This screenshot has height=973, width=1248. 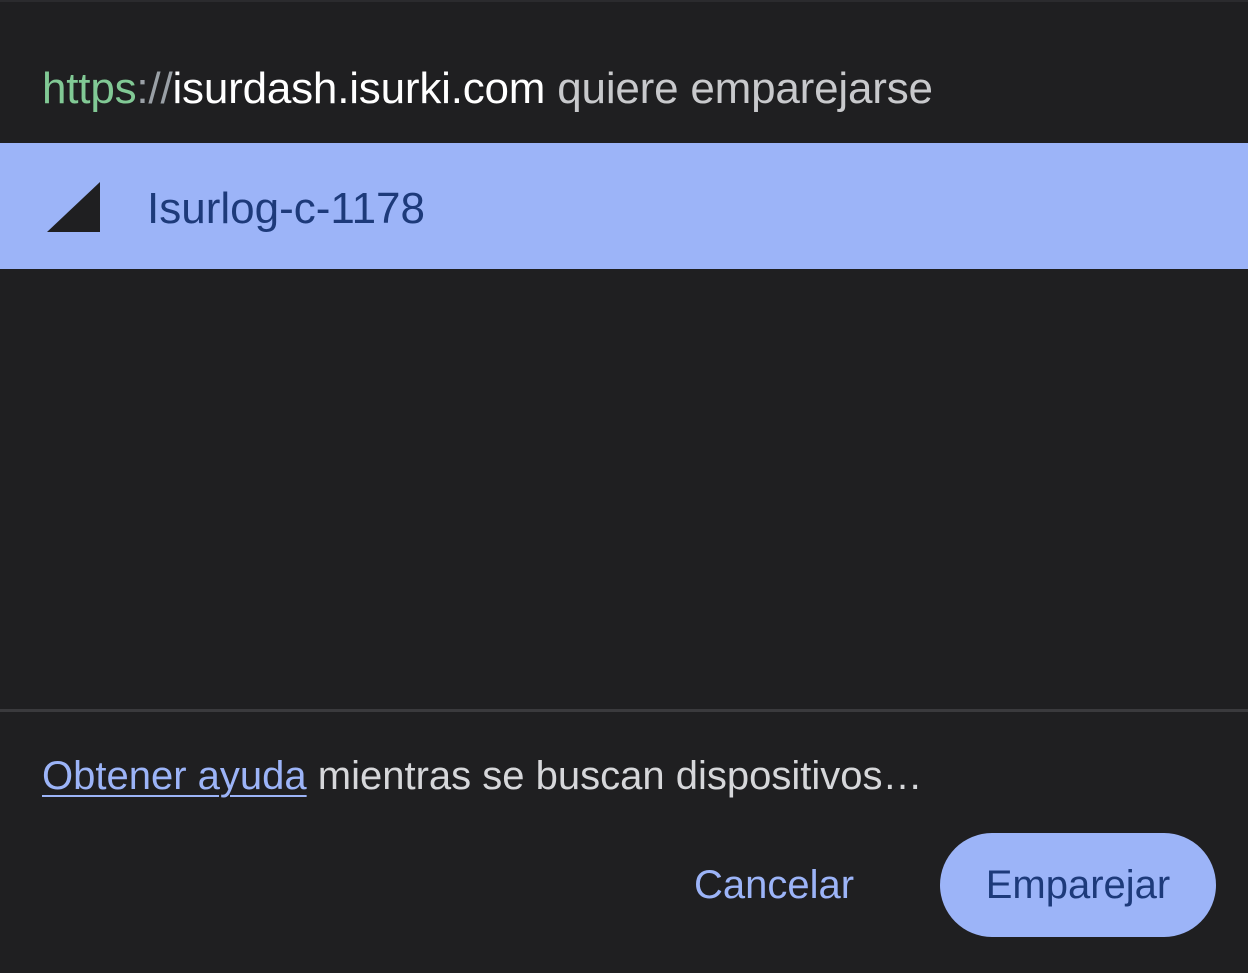 What do you see at coordinates (624, 710) in the screenshot?
I see `footer-divider` at bounding box center [624, 710].